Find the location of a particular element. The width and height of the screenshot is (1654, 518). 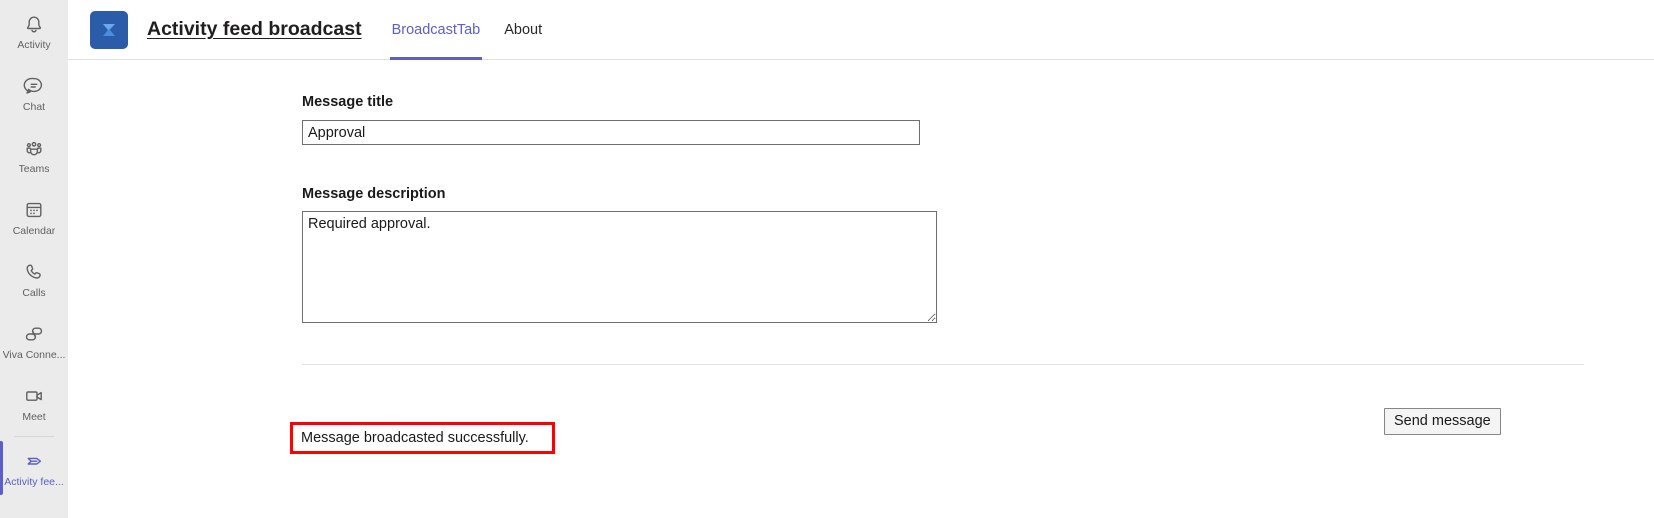

sidebar-item-teams: Teams is located at coordinates (34, 155).